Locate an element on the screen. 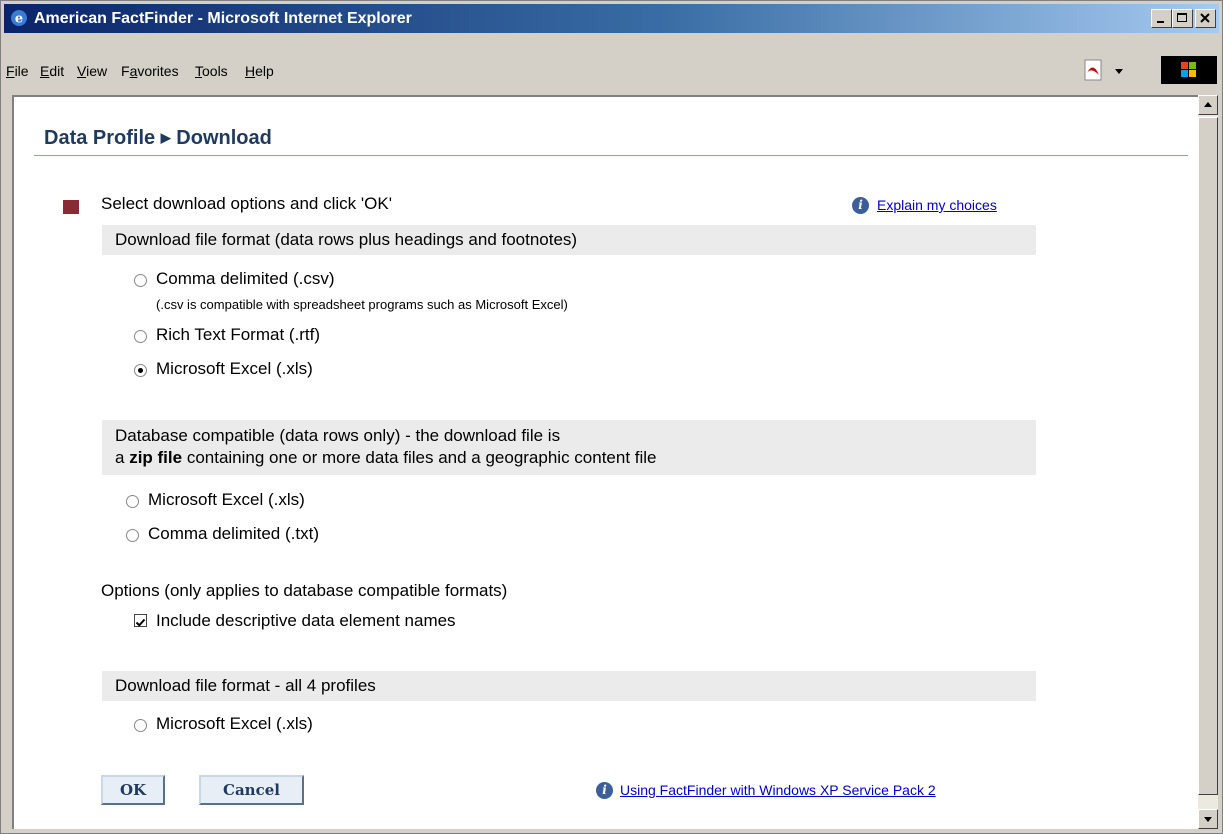 The width and height of the screenshot is (1223, 834). arrow-down-icon is located at coordinates (1208, 819).